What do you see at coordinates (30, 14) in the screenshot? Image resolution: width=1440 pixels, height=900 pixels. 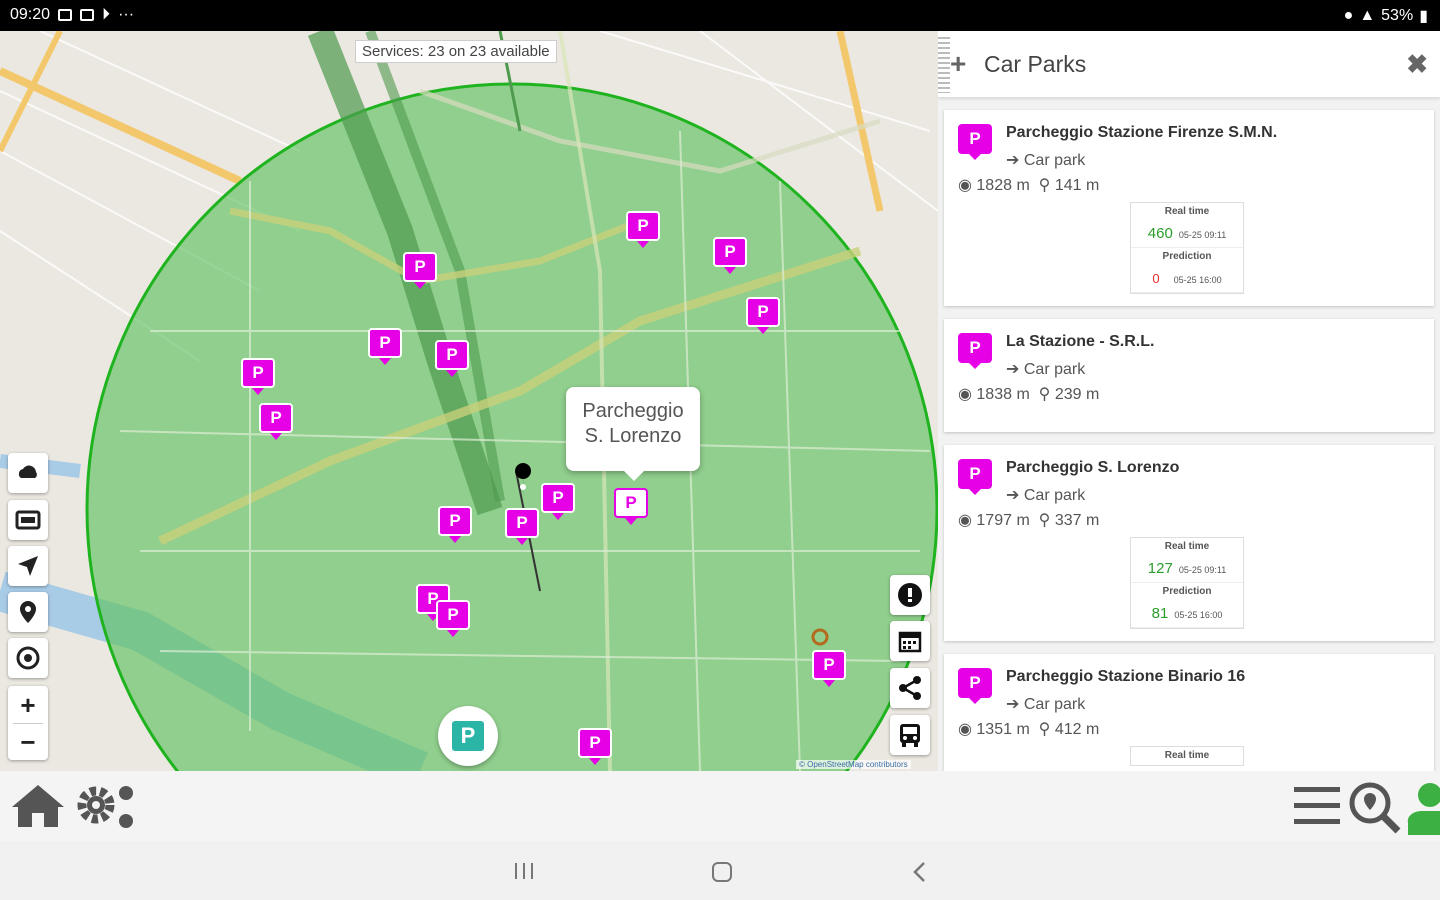 I see `status-time: 09:20` at bounding box center [30, 14].